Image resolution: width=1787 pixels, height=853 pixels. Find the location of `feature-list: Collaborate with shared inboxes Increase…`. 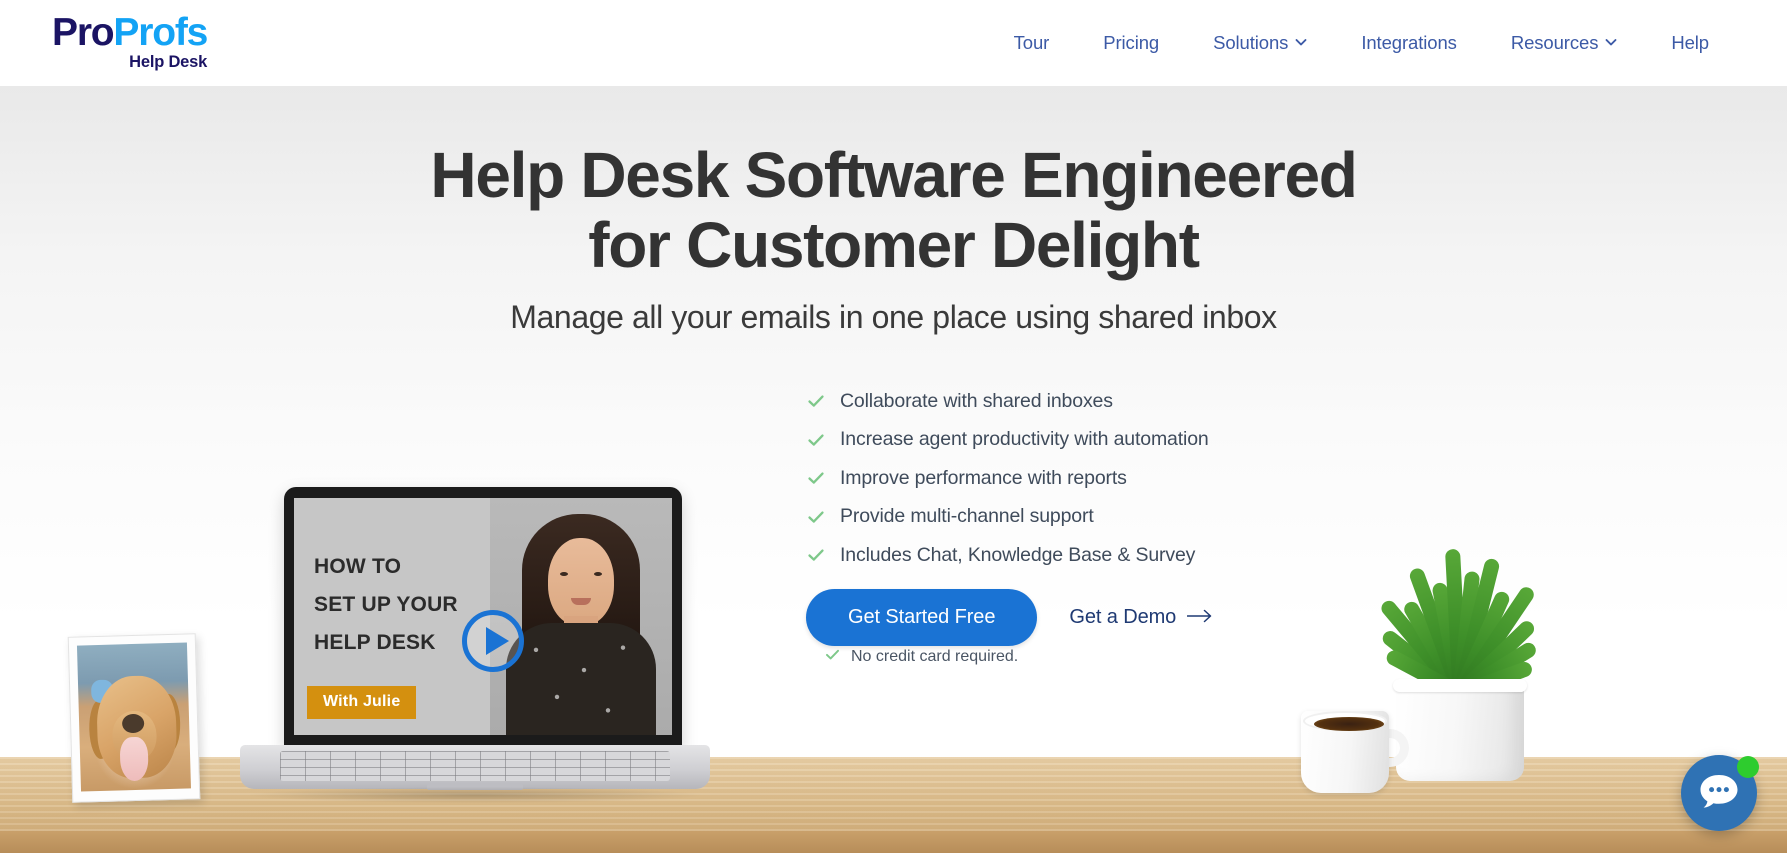

feature-list: Collaborate with shared inboxes Increase… is located at coordinates (1007, 478).